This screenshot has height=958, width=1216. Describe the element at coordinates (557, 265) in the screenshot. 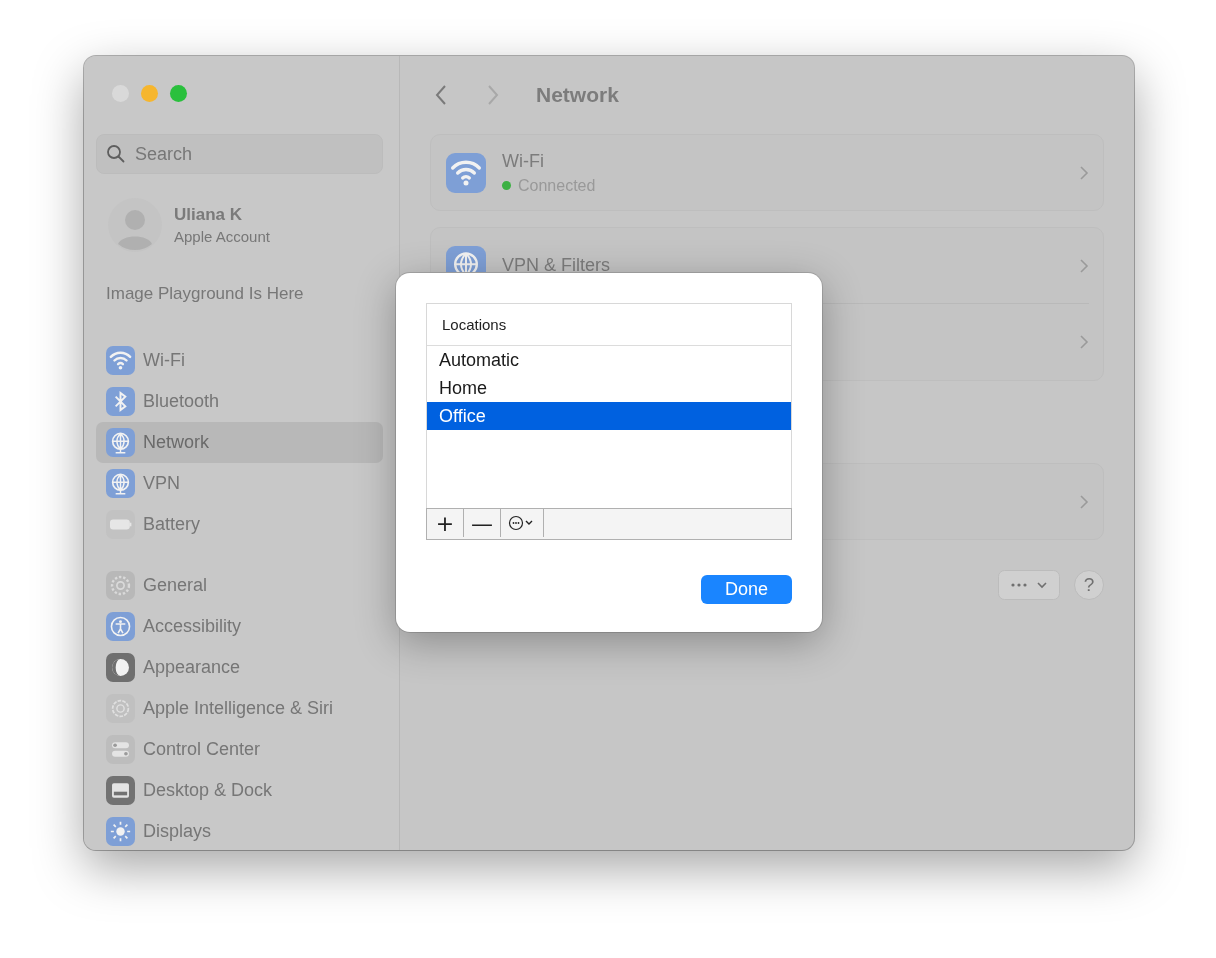

I see `row-title: VPN & Filters` at that location.